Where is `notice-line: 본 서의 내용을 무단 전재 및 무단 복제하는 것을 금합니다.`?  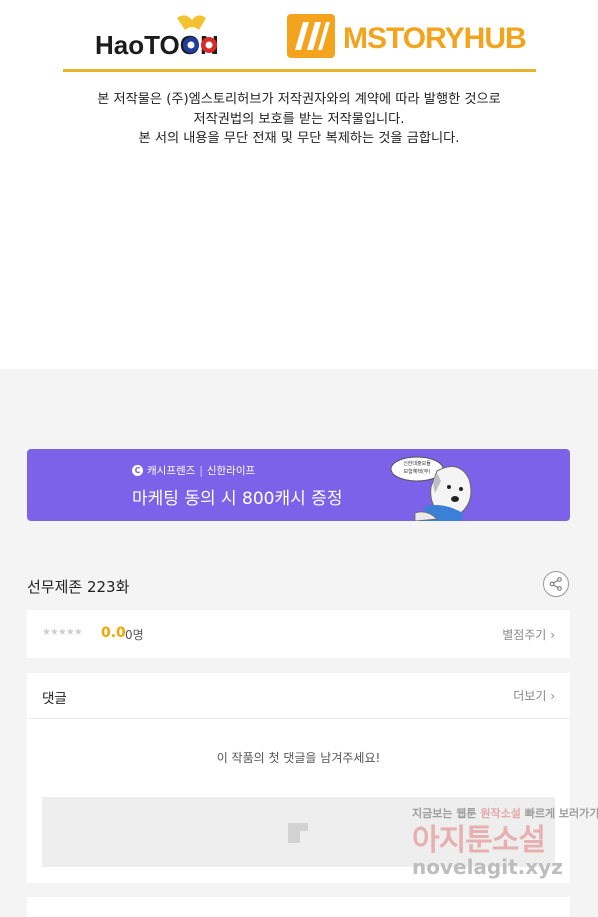
notice-line: 본 서의 내용을 무단 전재 및 무단 복제하는 것을 금합니다. is located at coordinates (299, 138).